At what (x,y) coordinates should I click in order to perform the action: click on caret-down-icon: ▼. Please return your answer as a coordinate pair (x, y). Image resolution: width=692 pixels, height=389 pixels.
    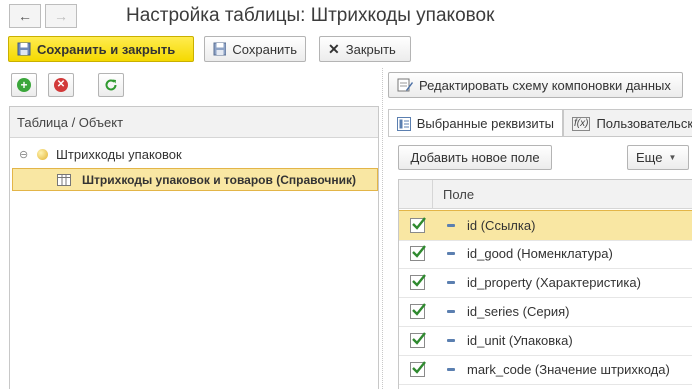
    Looking at the image, I should click on (672, 157).